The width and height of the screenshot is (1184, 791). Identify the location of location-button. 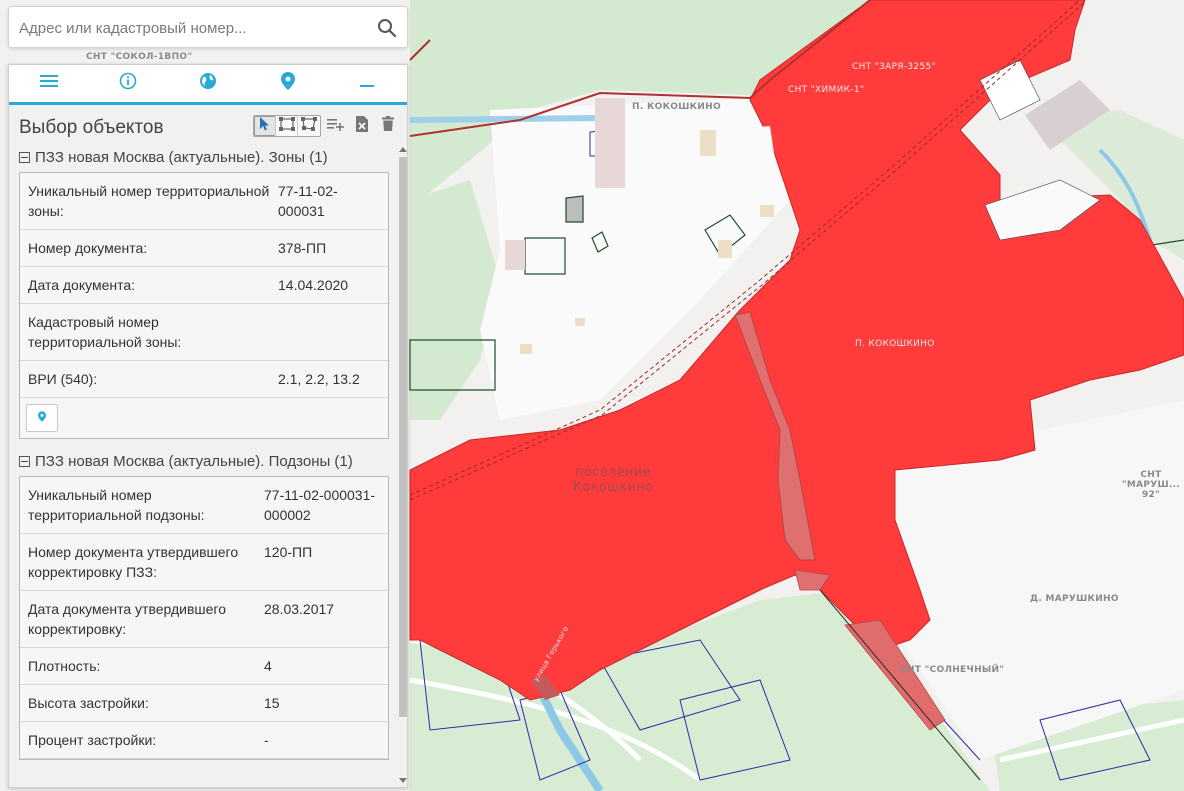
(288, 83).